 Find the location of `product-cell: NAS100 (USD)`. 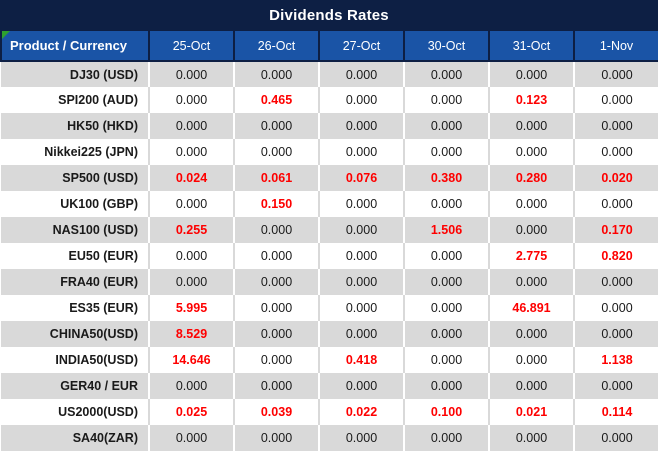

product-cell: NAS100 (USD) is located at coordinates (75, 230).